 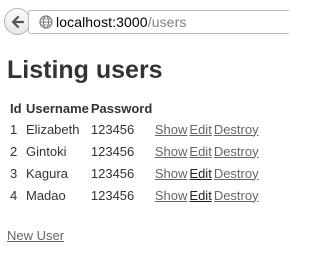 I want to click on table-header-row: Id Username Password, so click(x=134, y=108).